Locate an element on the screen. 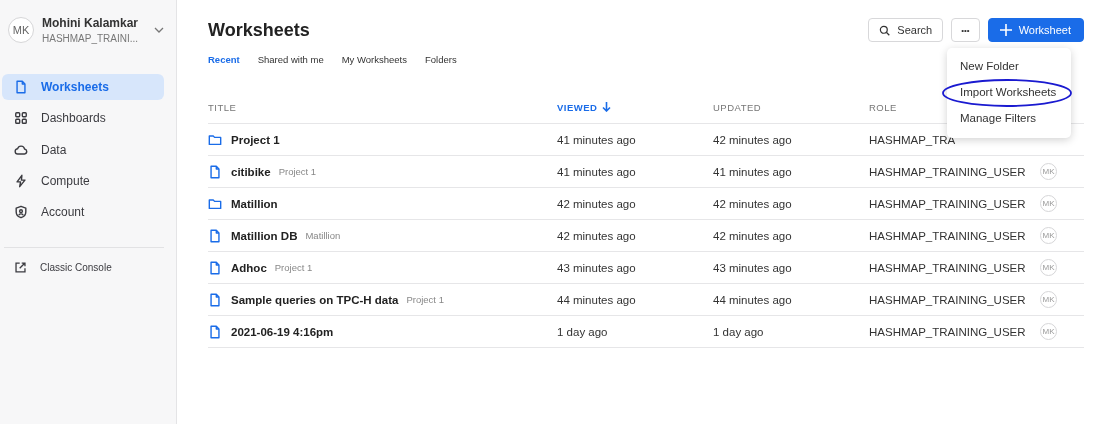 The height and width of the screenshot is (424, 1104). user-name: Mohini Kalamkar is located at coordinates (91, 23).